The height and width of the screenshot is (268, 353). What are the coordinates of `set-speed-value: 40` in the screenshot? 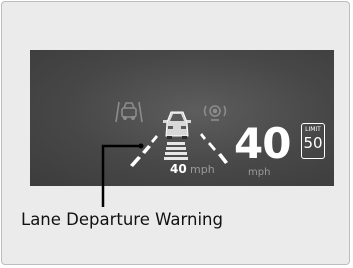 It's located at (178, 169).